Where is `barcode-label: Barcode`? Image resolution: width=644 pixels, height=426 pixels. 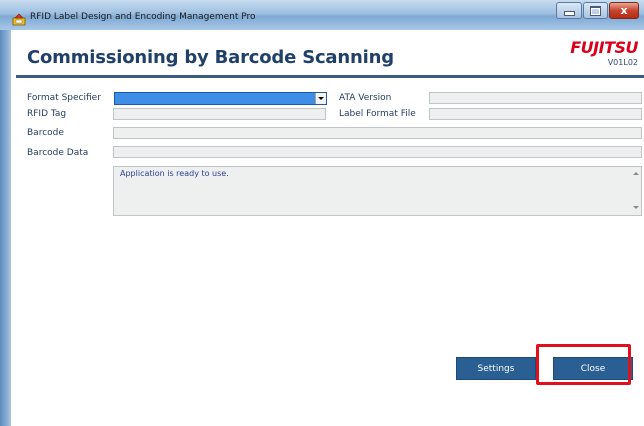 barcode-label: Barcode is located at coordinates (45, 133).